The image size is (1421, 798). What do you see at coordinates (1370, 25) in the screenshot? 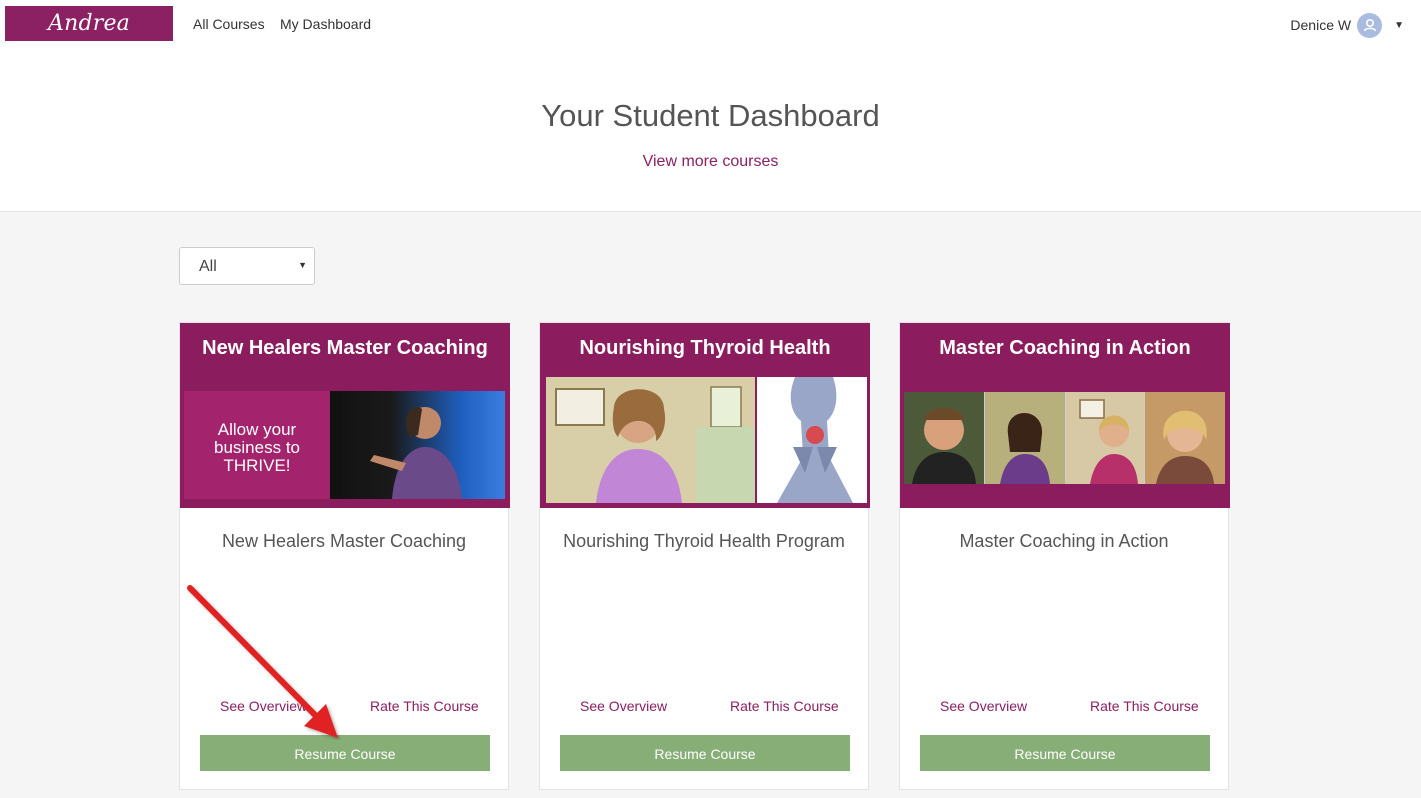
I see `user-avatar-icon` at bounding box center [1370, 25].